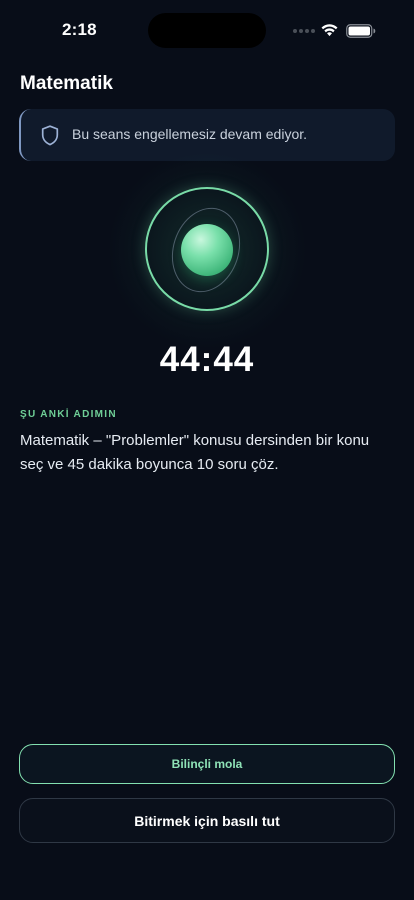 This screenshot has height=900, width=414. Describe the element at coordinates (207, 820) in the screenshot. I see `hold-to-finish-button: Bitirmek için basılı tut` at that location.